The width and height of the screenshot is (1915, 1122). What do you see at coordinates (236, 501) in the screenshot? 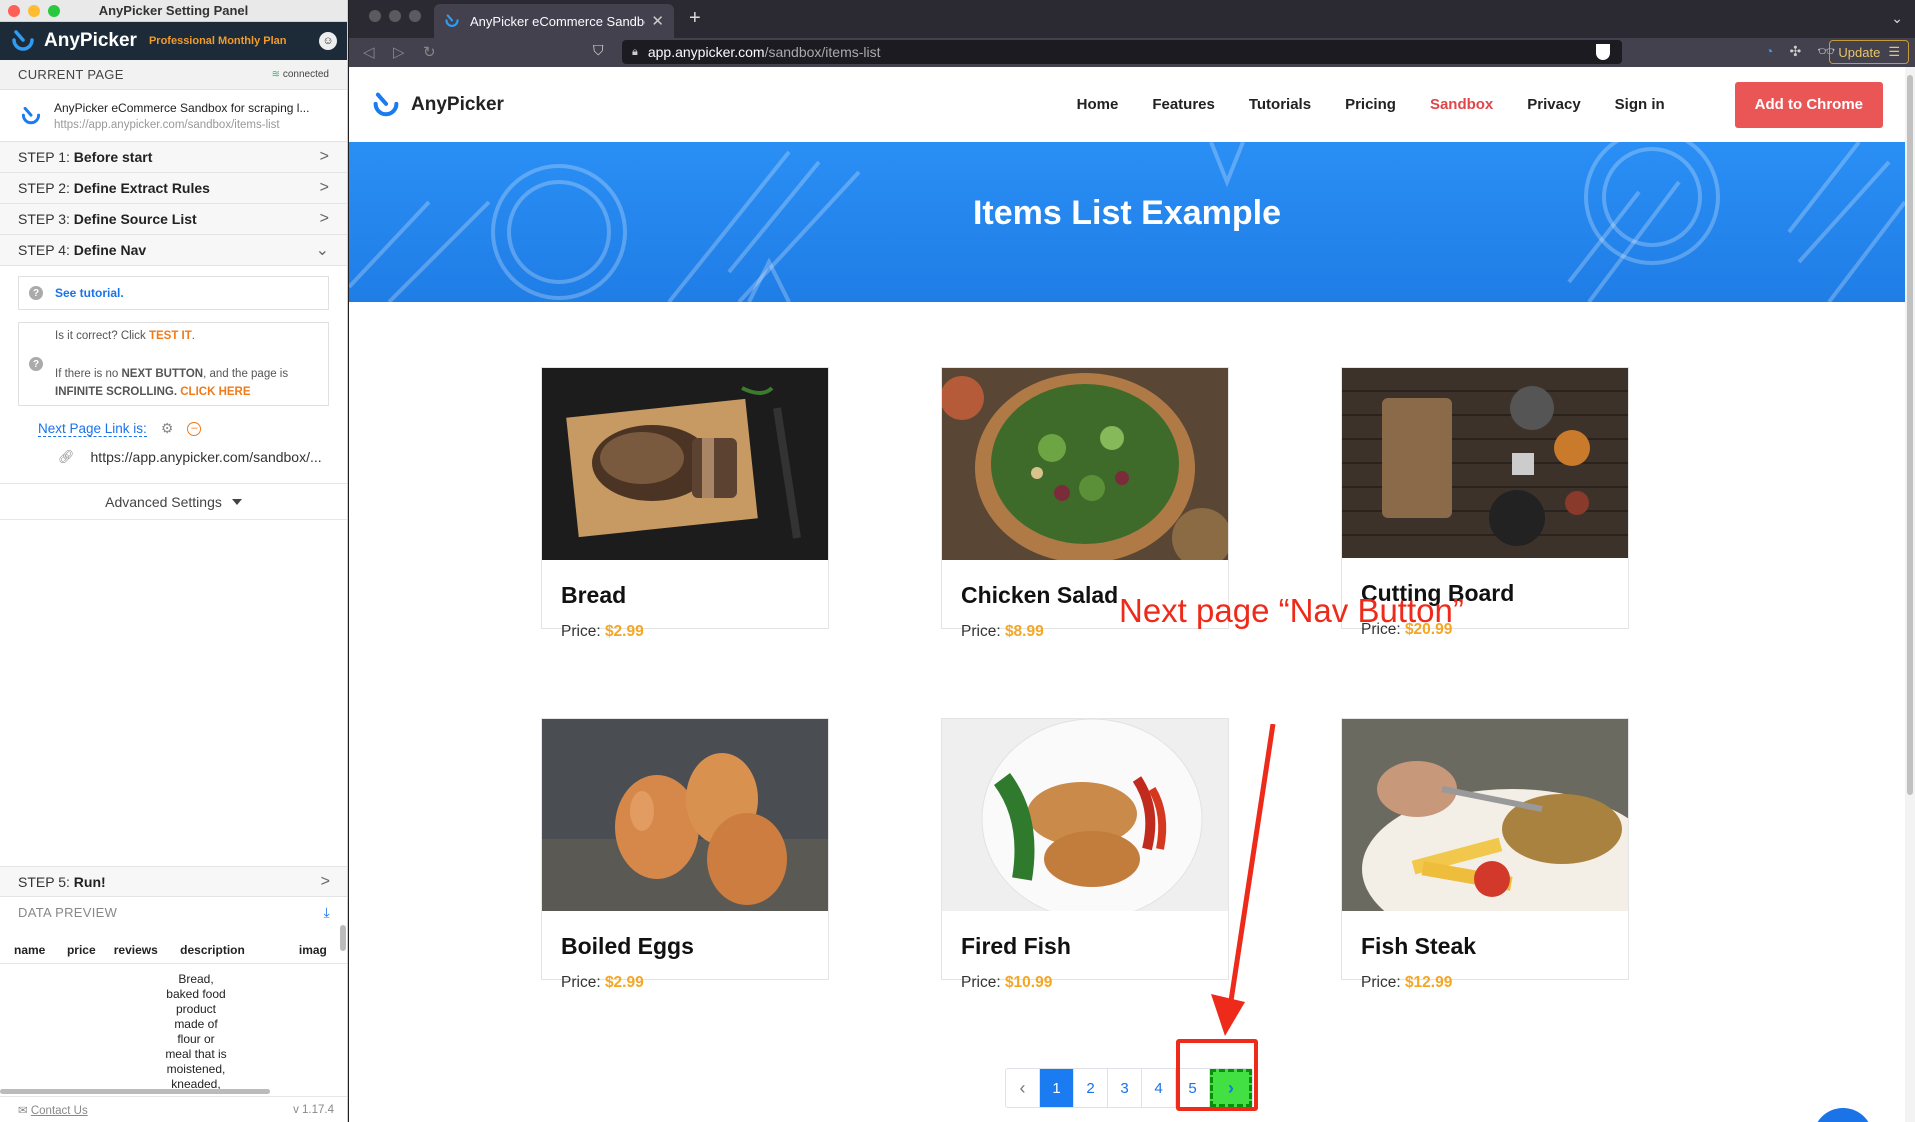
I see `caret-down-icon` at bounding box center [236, 501].